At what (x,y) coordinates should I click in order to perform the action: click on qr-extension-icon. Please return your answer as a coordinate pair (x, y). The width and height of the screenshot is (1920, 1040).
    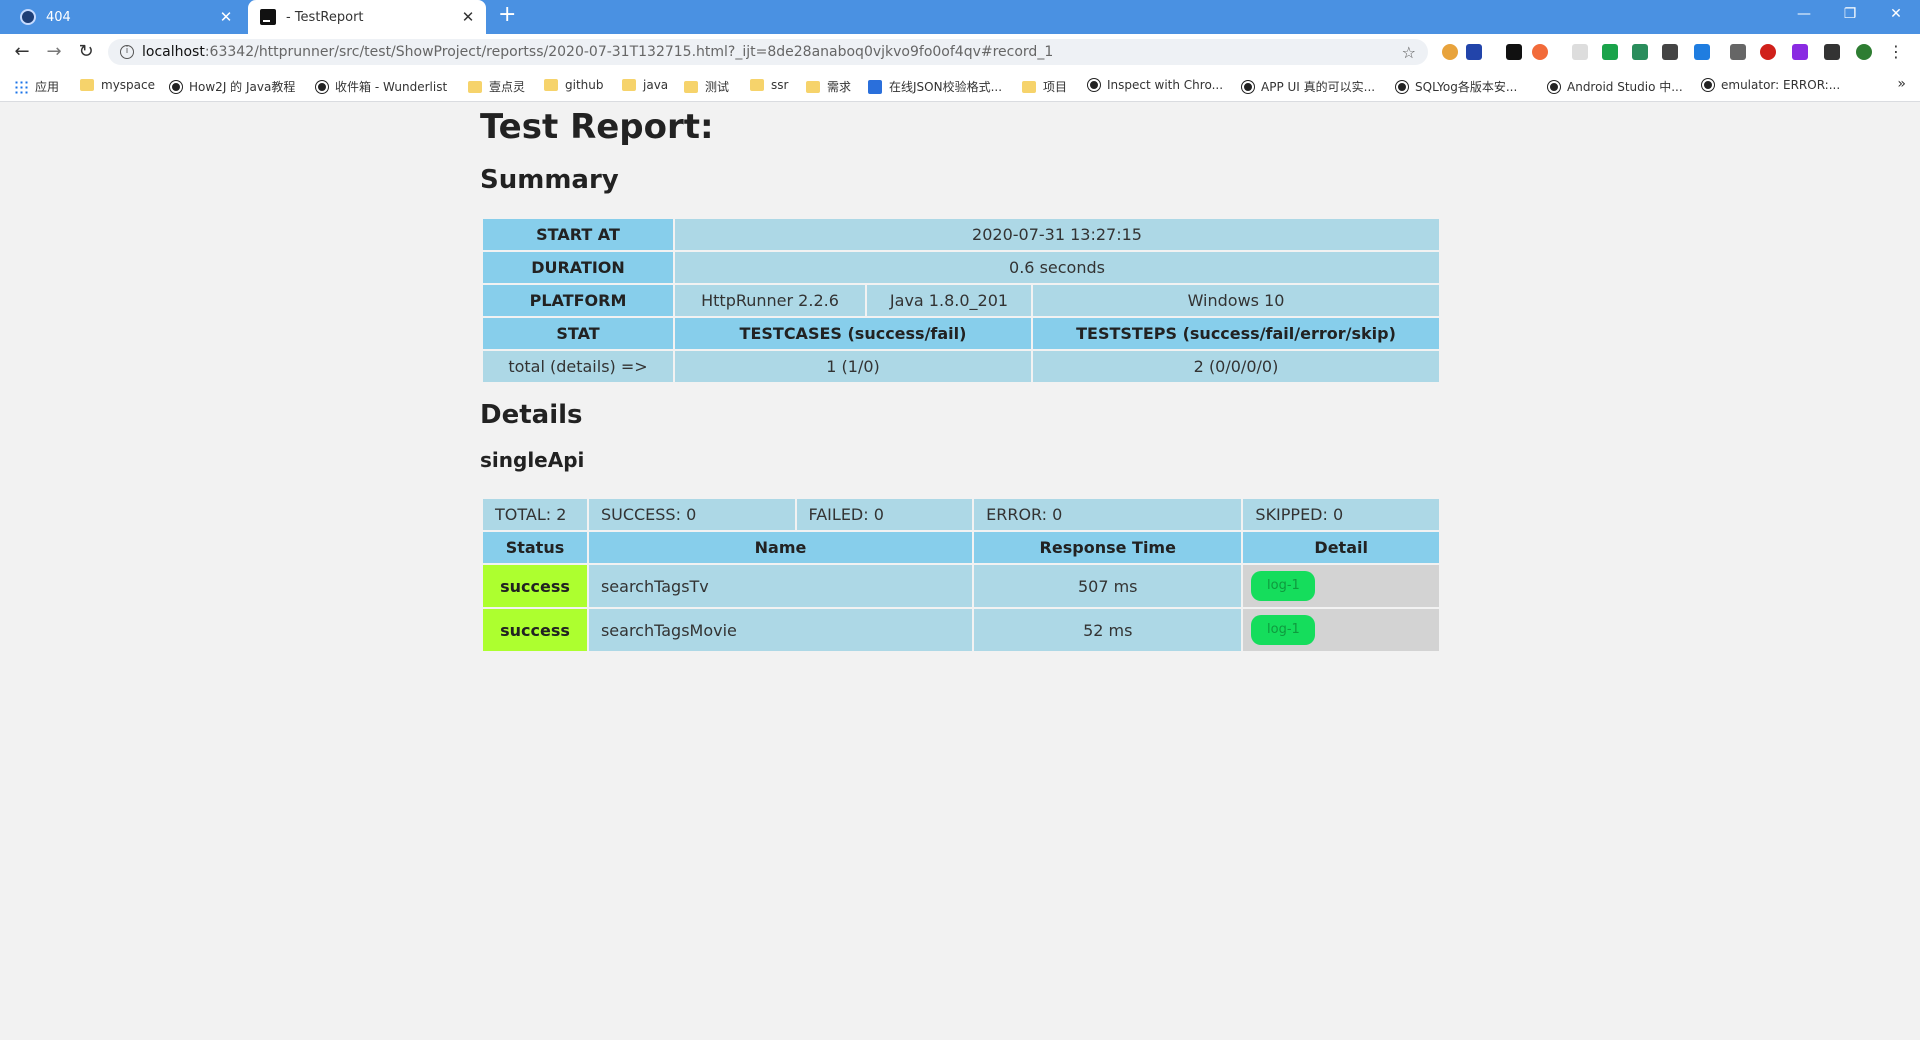
    Looking at the image, I should click on (1514, 52).